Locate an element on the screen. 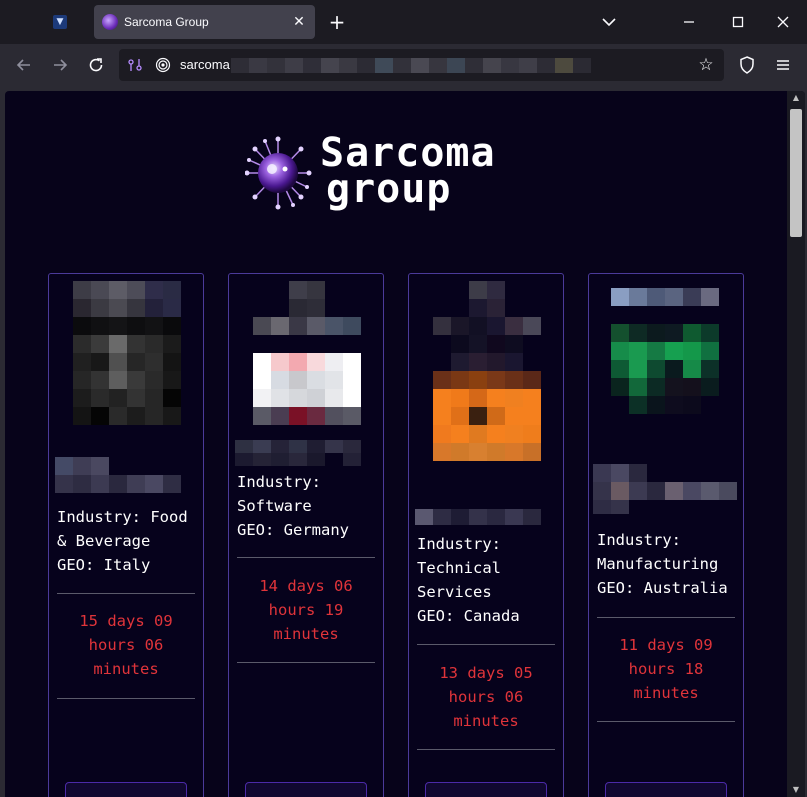  timer-days: 15 days 09 is located at coordinates (126, 621).